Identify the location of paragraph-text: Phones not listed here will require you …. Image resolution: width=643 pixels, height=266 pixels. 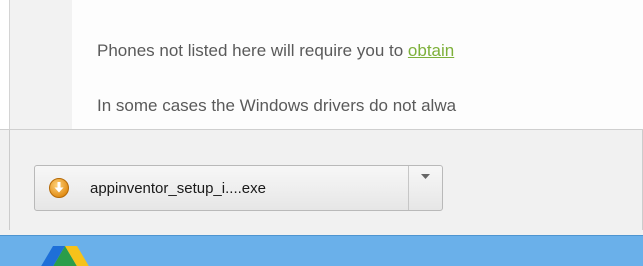
(252, 50).